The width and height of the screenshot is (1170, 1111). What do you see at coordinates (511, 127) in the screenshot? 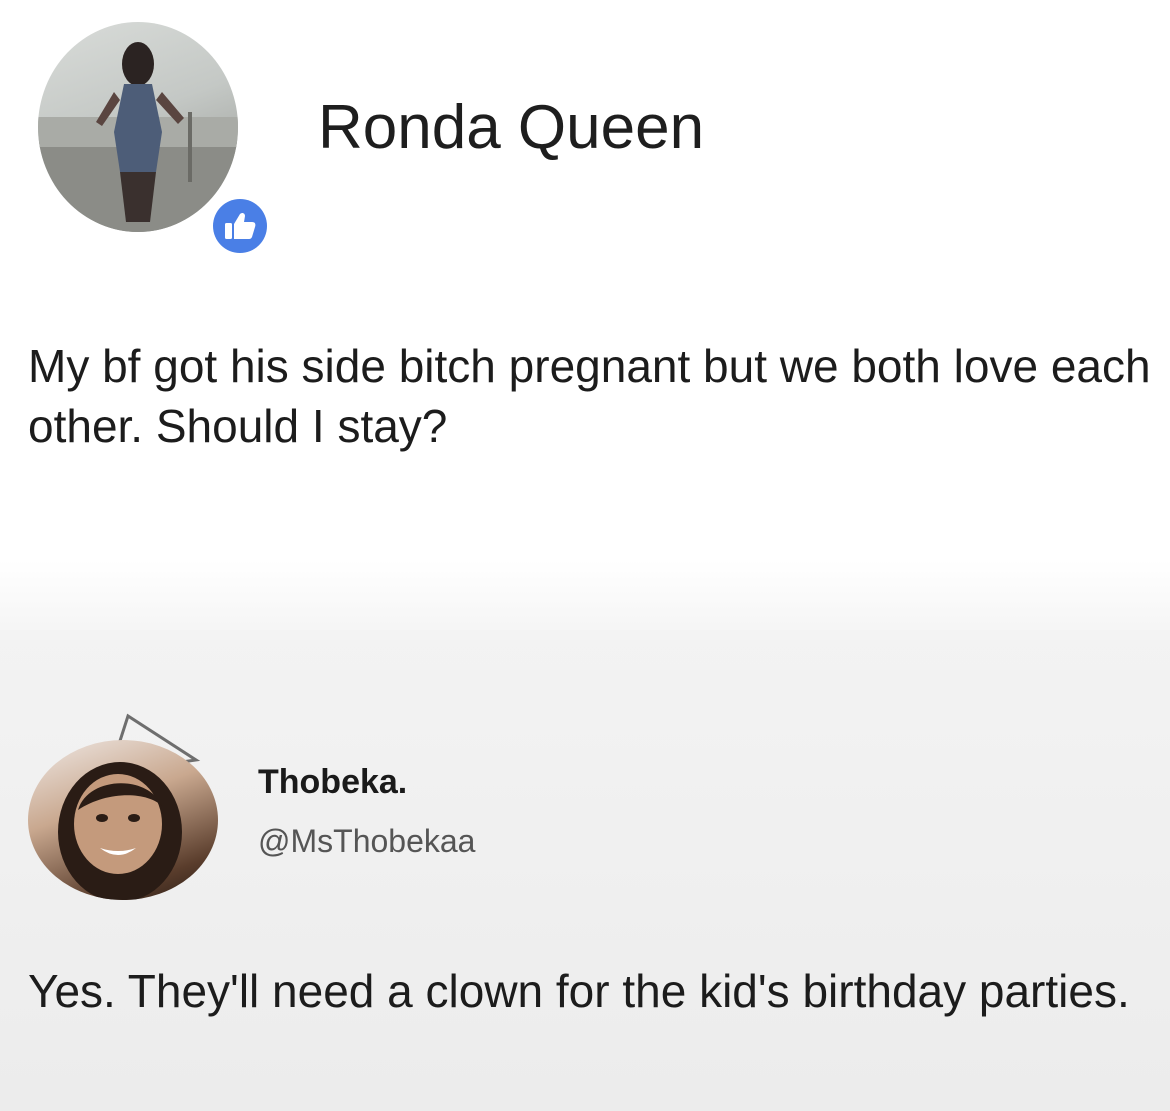
I see `post-author-name: Ronda Queen` at bounding box center [511, 127].